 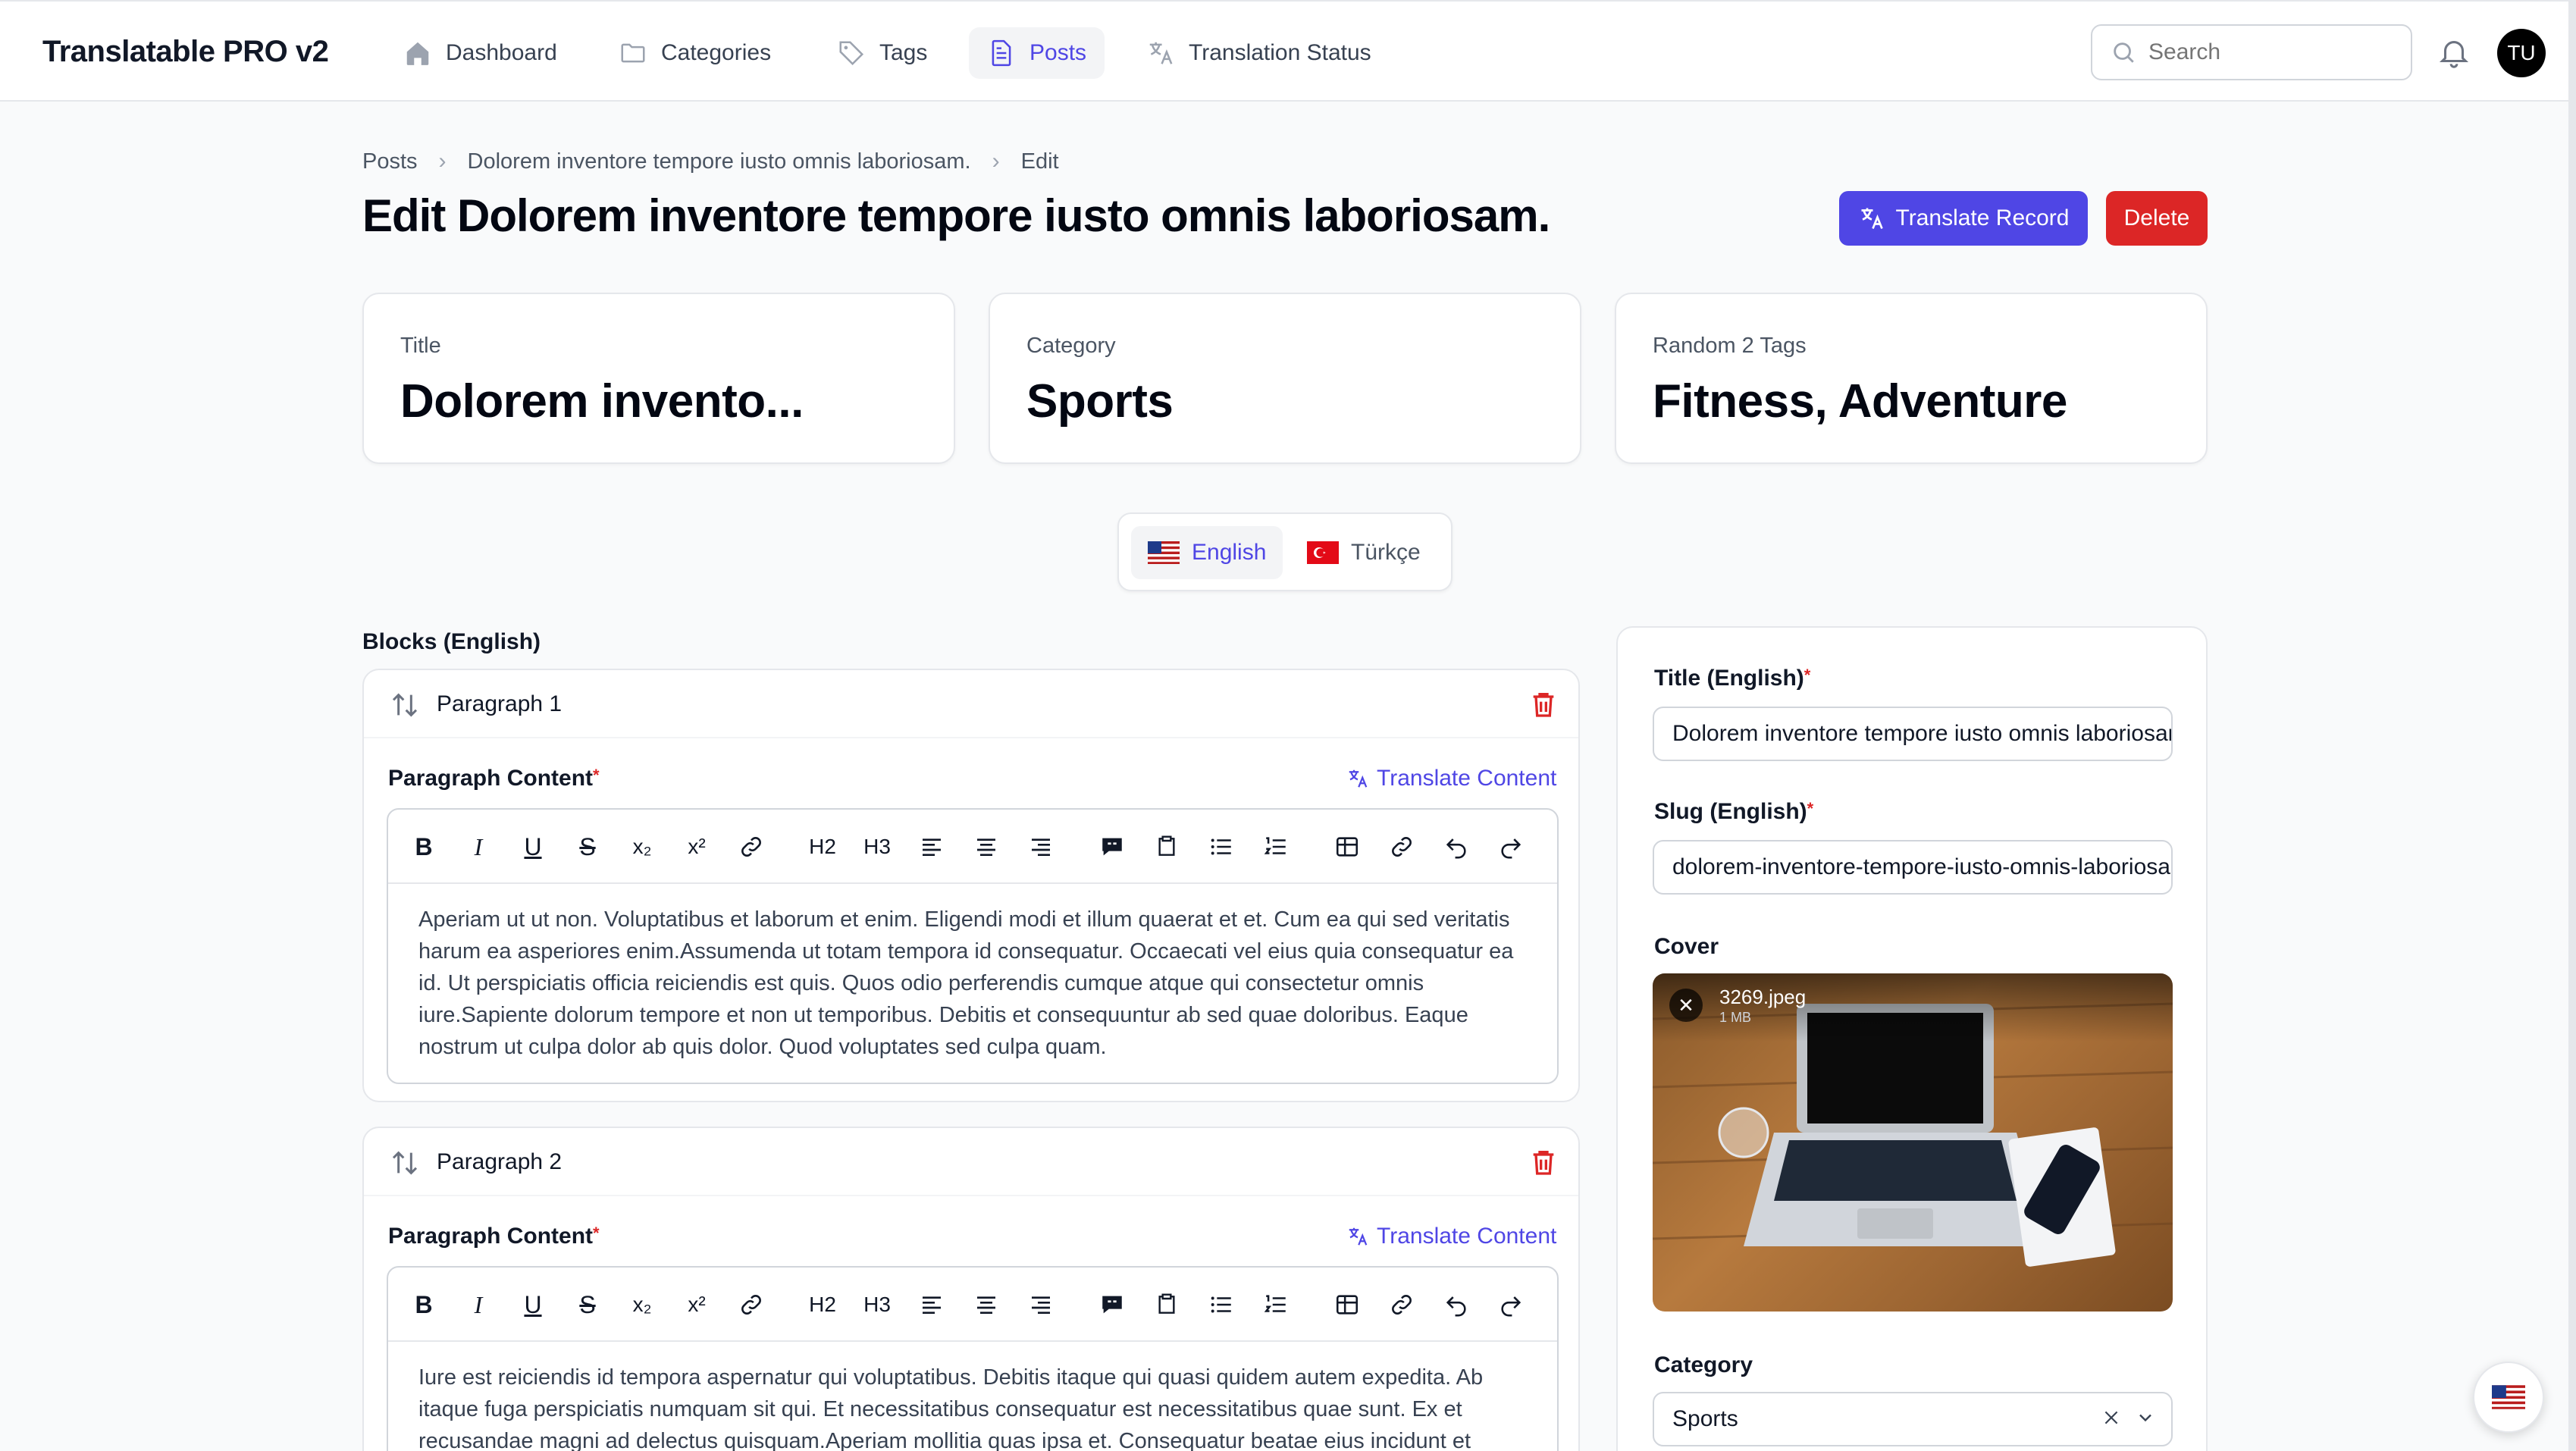 I want to click on brand-logo: Translatable PRO v2, so click(x=185, y=52).